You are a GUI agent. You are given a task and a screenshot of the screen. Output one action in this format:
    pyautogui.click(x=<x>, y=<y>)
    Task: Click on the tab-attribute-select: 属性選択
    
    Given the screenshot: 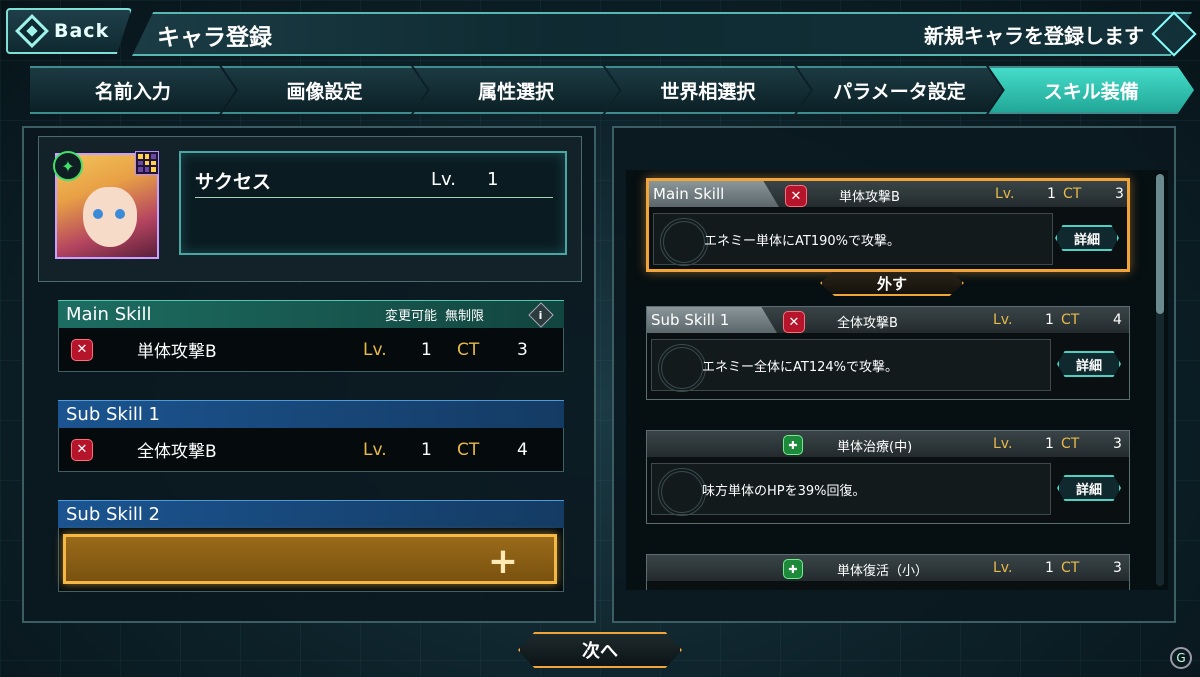 What is the action you would take?
    pyautogui.click(x=516, y=90)
    